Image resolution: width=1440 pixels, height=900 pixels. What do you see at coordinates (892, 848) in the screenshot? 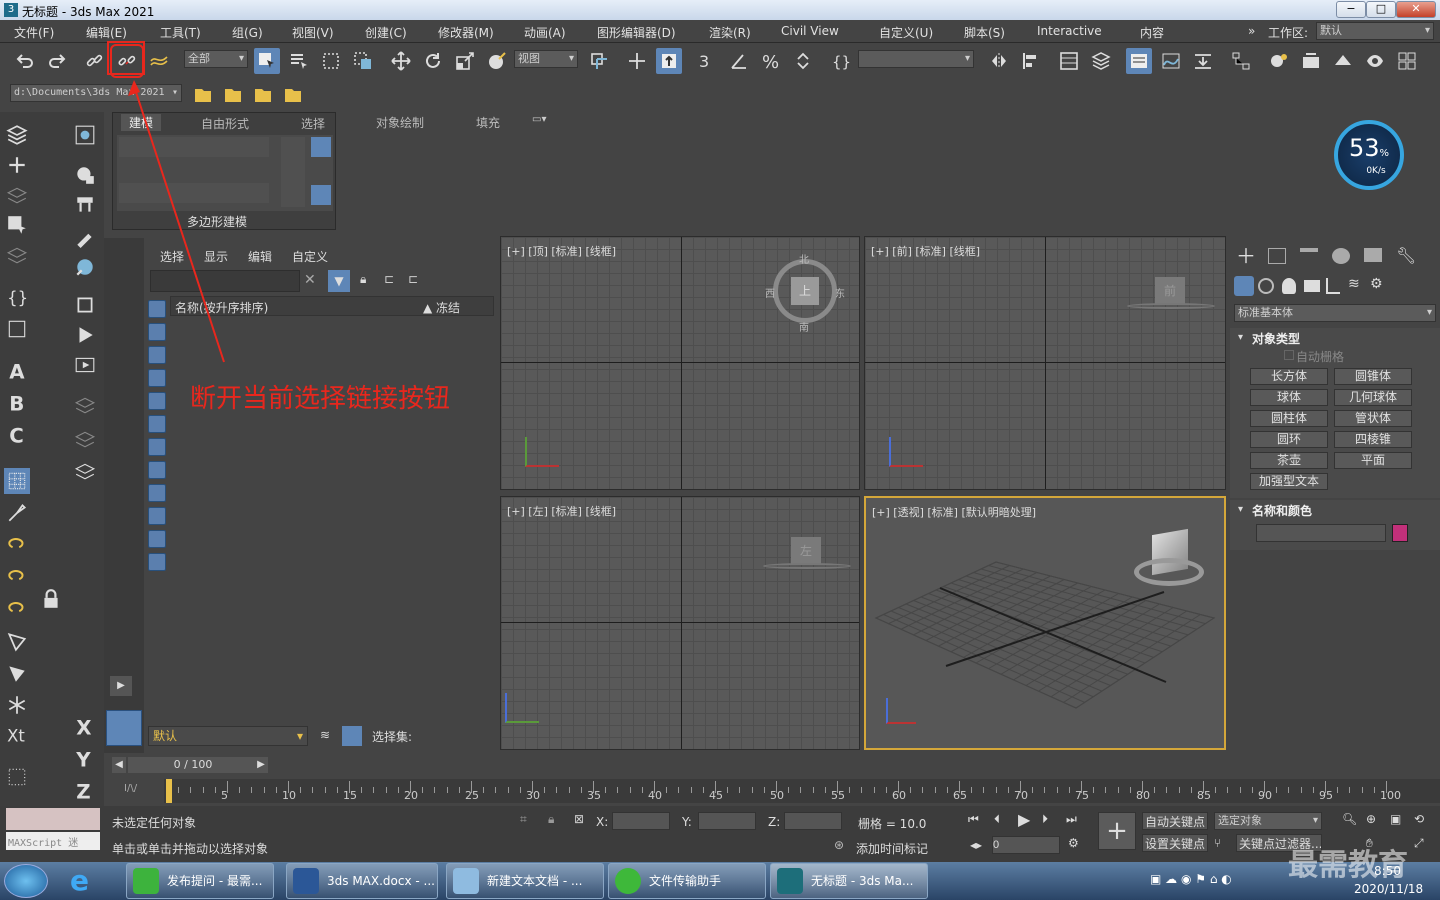
I see `add-time-tag: 添加时间标记` at bounding box center [892, 848].